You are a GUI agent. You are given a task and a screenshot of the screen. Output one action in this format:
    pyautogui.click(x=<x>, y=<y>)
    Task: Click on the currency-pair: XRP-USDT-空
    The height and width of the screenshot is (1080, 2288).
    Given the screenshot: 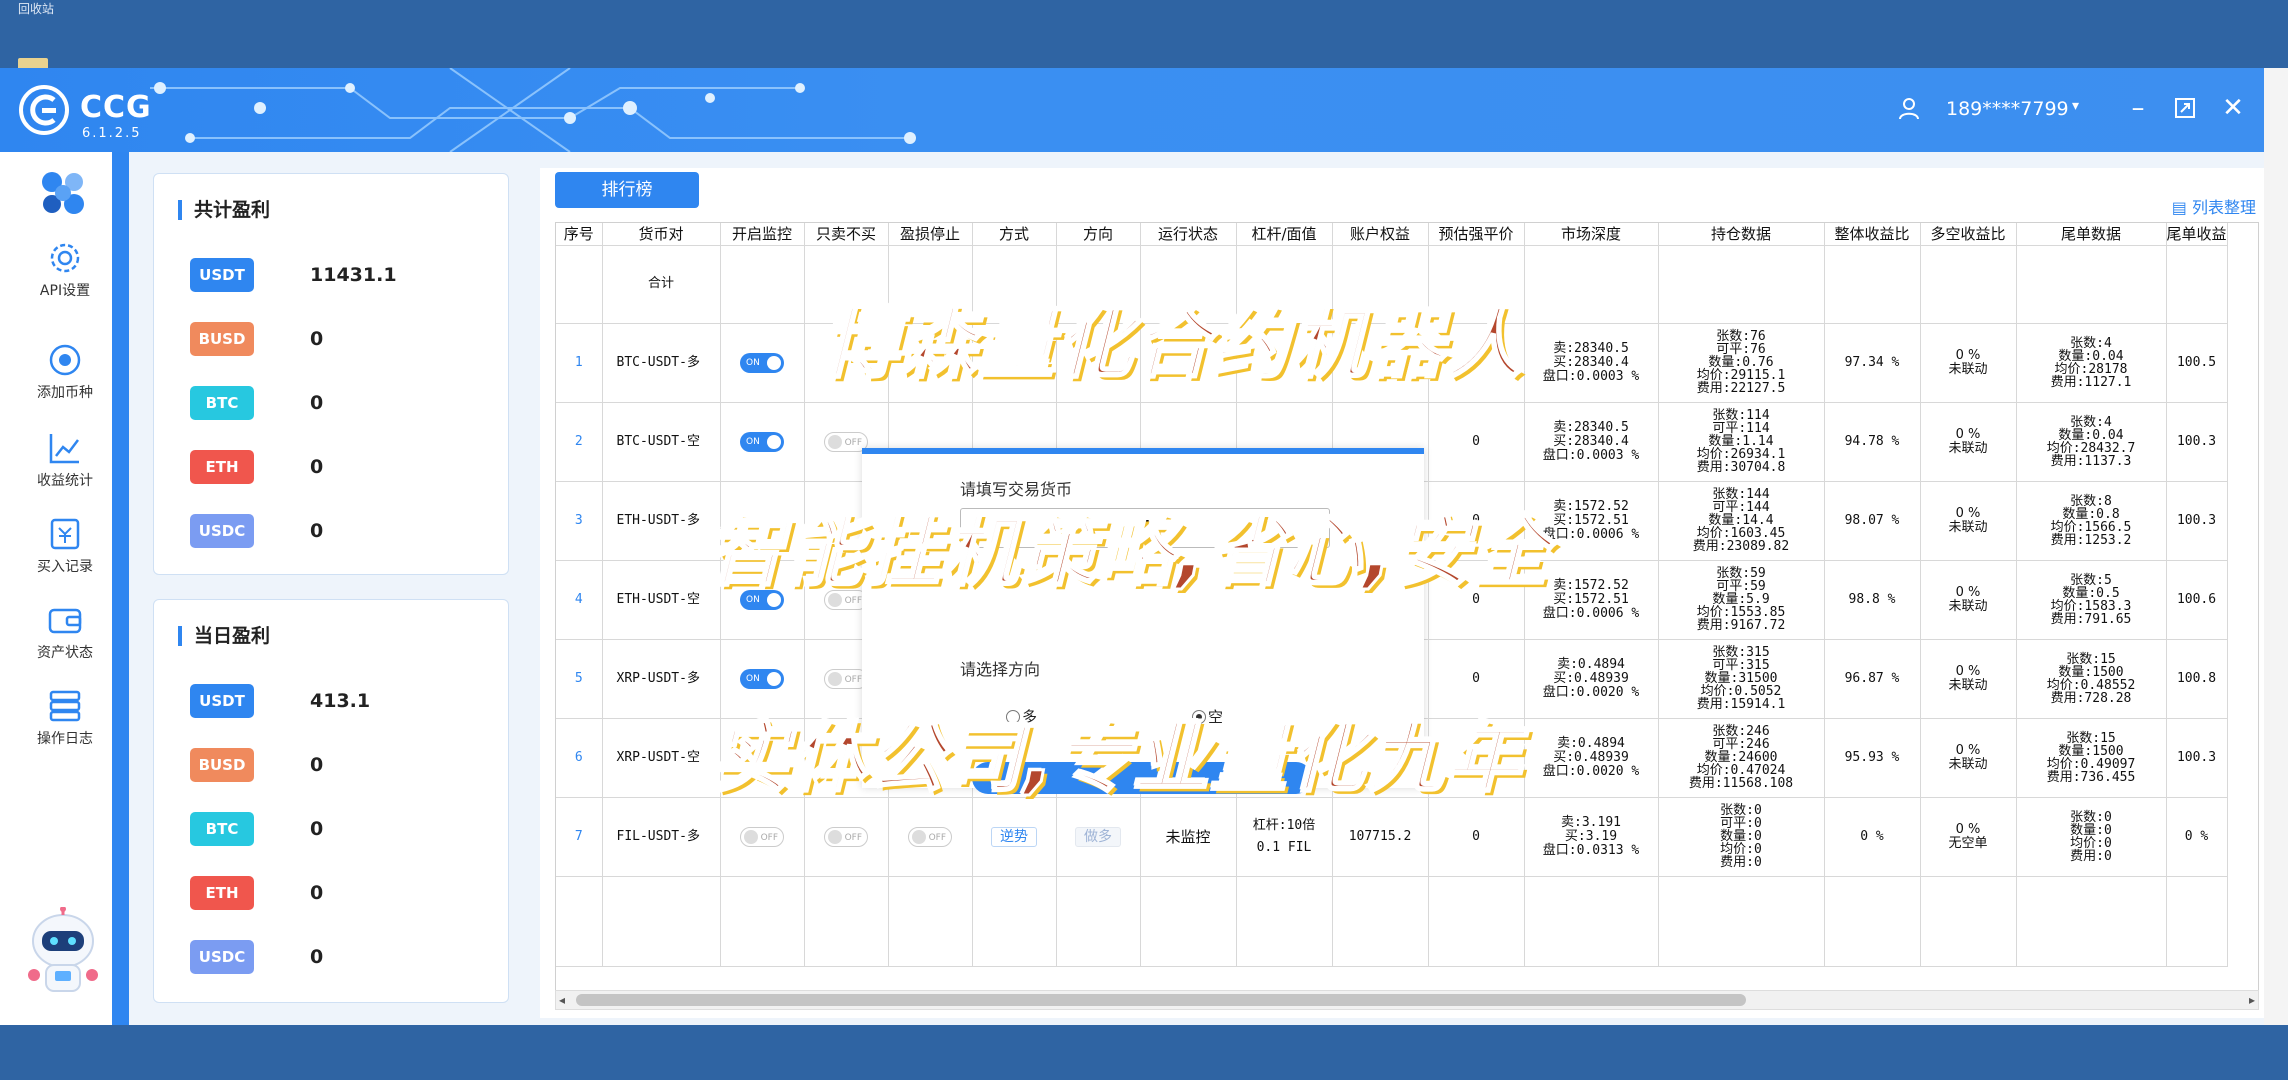 What is the action you would take?
    pyautogui.click(x=661, y=758)
    